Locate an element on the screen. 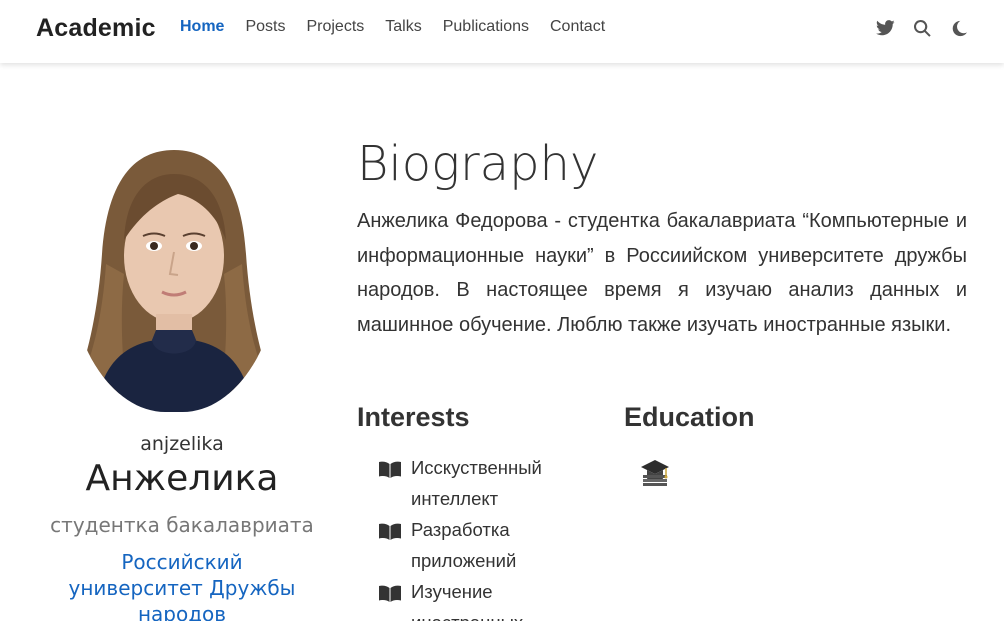 The width and height of the screenshot is (1004, 621). avatar is located at coordinates (174, 278).